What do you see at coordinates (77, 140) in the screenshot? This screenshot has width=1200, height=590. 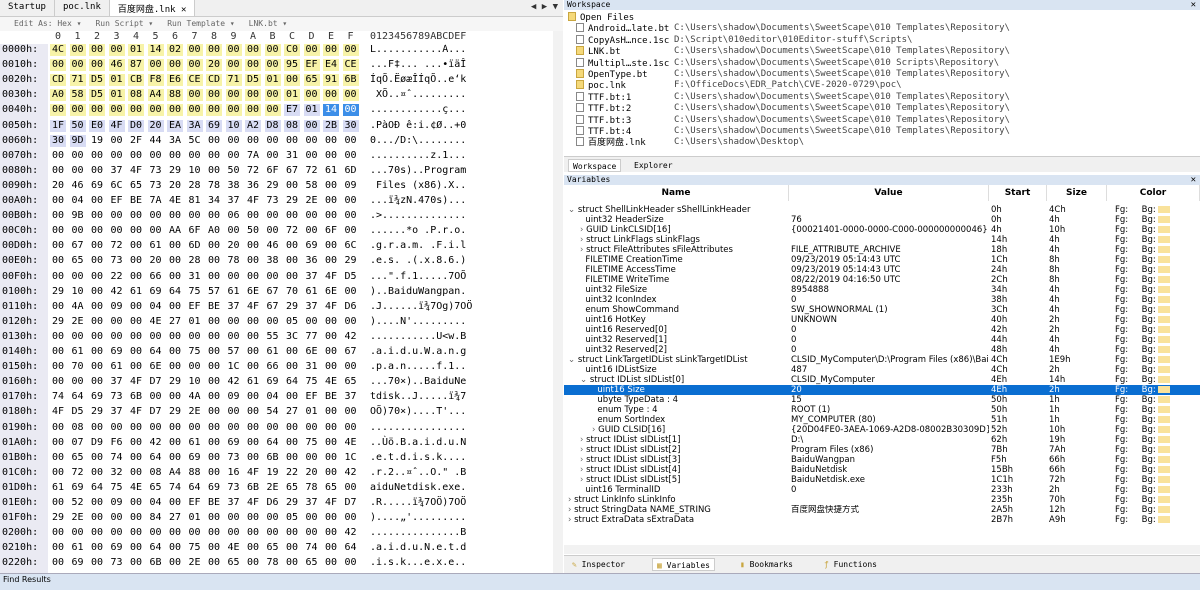 I see `hex-byte: 9D` at bounding box center [77, 140].